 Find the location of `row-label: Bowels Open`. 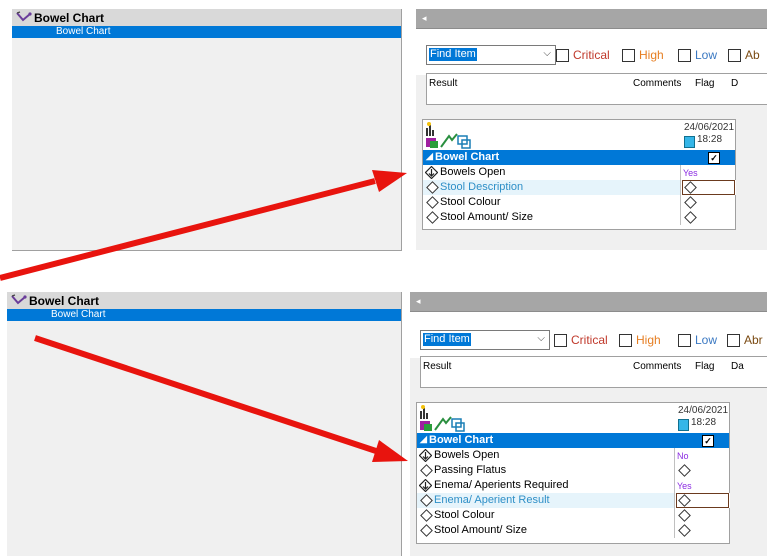

row-label: Bowels Open is located at coordinates (467, 455).